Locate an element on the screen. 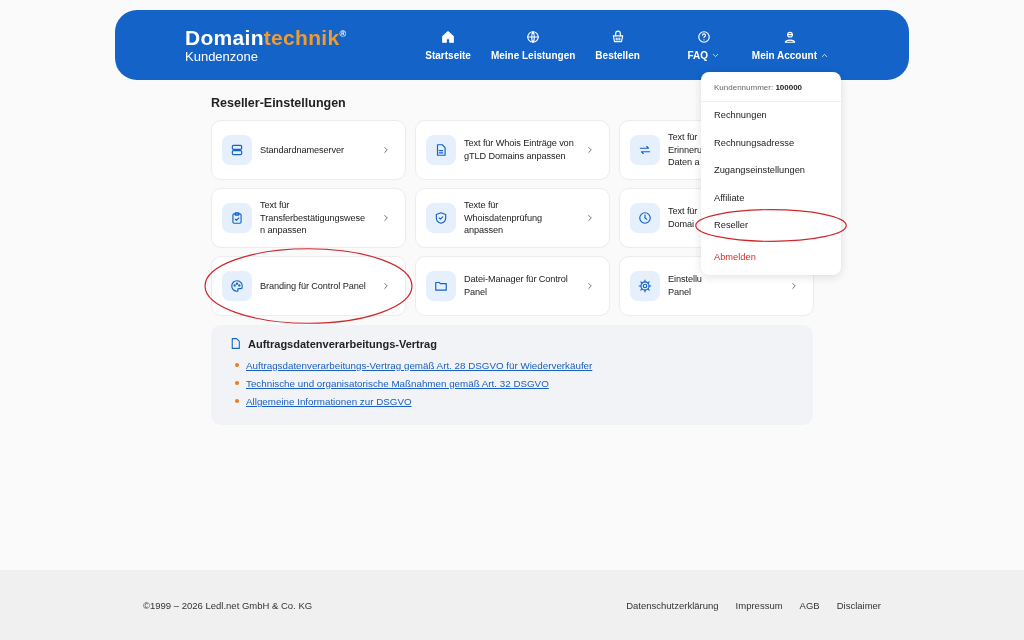 Image resolution: width=1024 pixels, height=640 pixels. nav-link: Mein Account is located at coordinates (790, 45).